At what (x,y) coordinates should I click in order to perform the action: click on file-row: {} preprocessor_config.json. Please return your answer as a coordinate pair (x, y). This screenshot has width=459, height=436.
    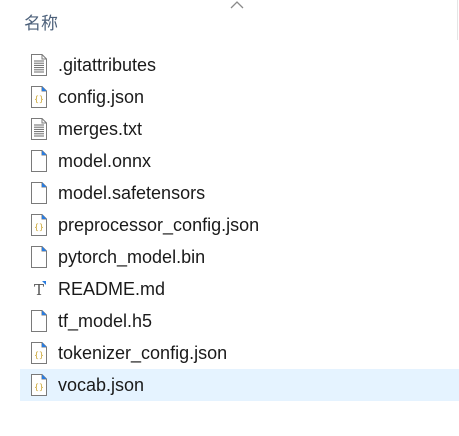
    Looking at the image, I should click on (239, 225).